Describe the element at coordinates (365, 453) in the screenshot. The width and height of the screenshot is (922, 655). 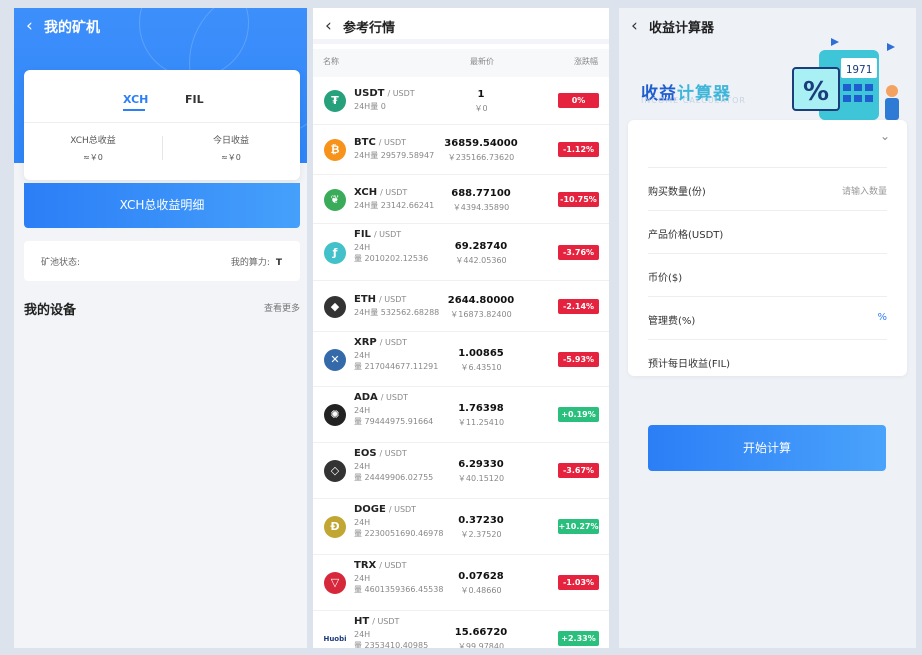
I see `coin-symbol-text: EOS` at that location.